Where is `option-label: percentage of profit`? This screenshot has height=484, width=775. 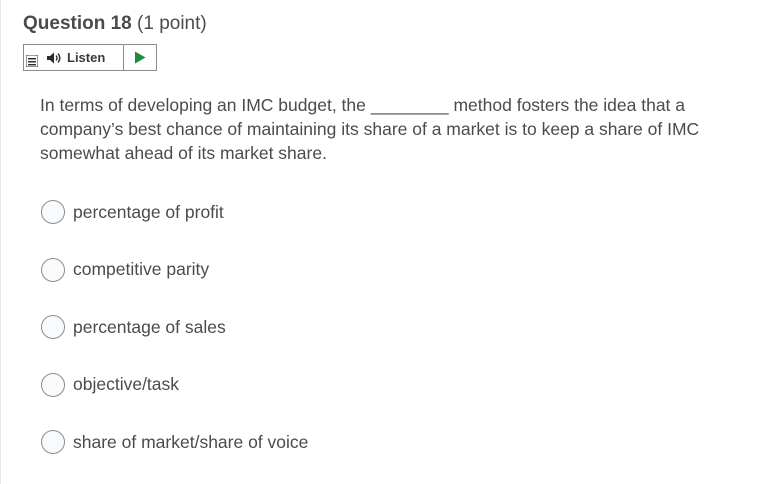 option-label: percentage of profit is located at coordinates (148, 211).